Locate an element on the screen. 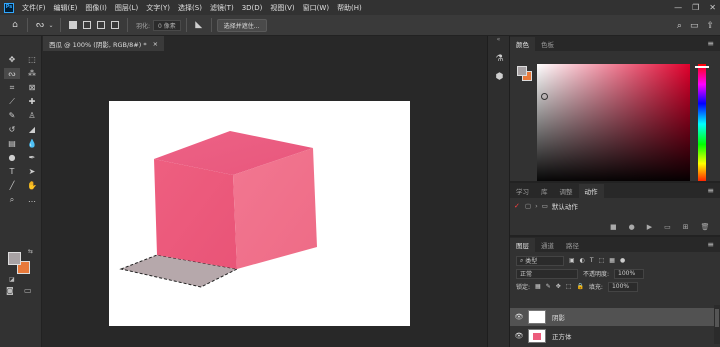  zoom-tool-icon: ⌕ is located at coordinates (12, 199).